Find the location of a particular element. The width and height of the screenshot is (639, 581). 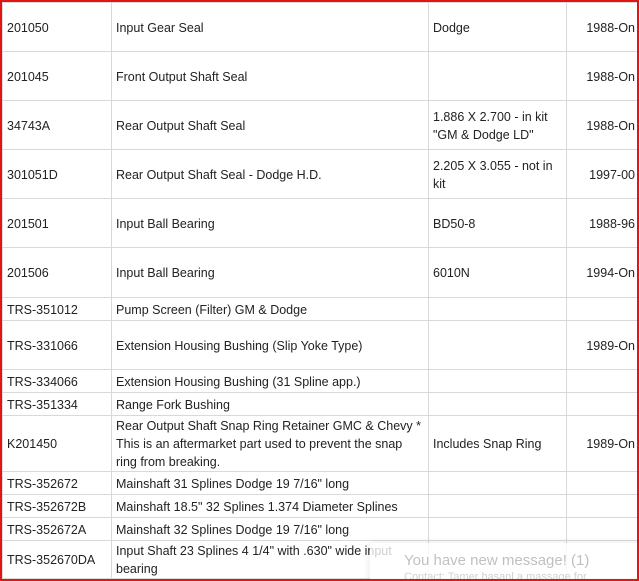

description-cell: Rear Output Shaft Seal - Dodge H.D. is located at coordinates (270, 174).